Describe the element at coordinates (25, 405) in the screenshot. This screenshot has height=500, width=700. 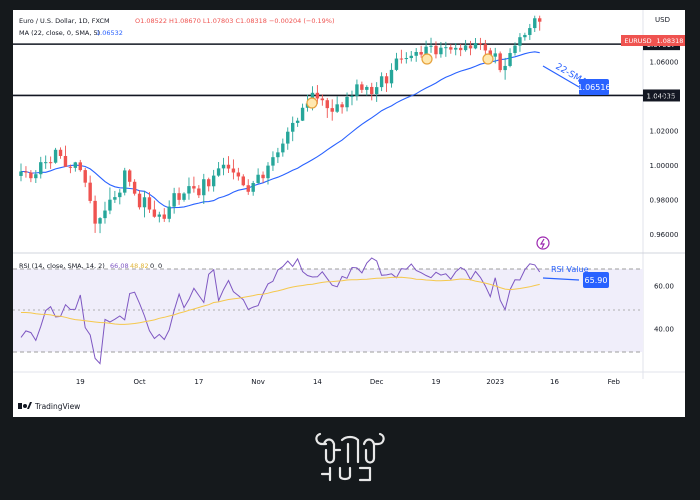
I see `tradingview-logo-icon` at that location.